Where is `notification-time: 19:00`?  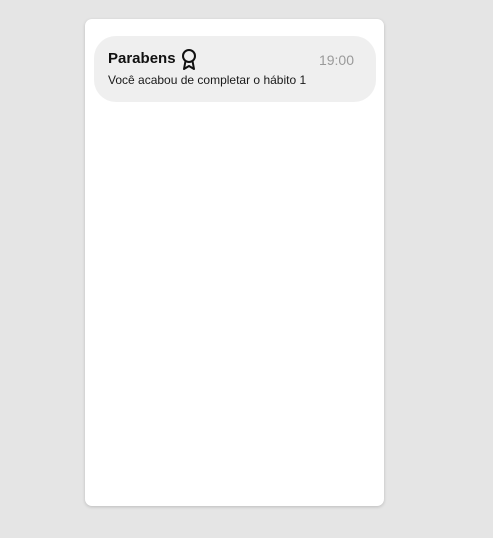
notification-time: 19:00 is located at coordinates (336, 60).